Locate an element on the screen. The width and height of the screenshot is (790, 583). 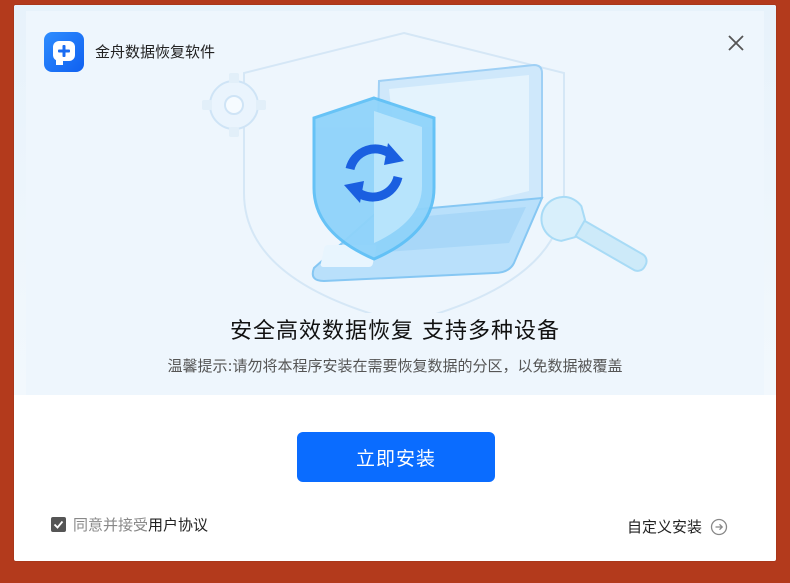
gear-icon is located at coordinates (234, 105).